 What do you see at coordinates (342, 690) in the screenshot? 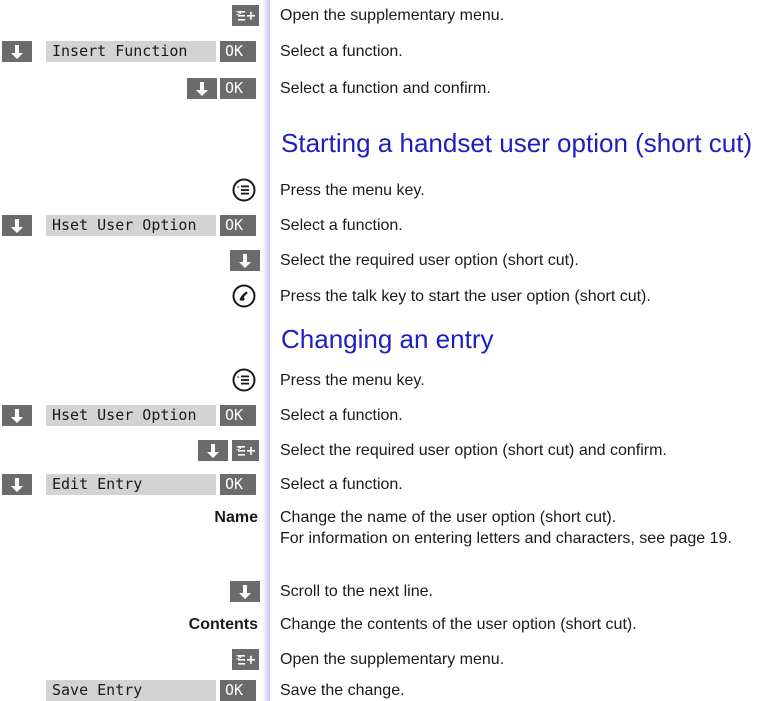
I see `step-text: Save the change.` at bounding box center [342, 690].